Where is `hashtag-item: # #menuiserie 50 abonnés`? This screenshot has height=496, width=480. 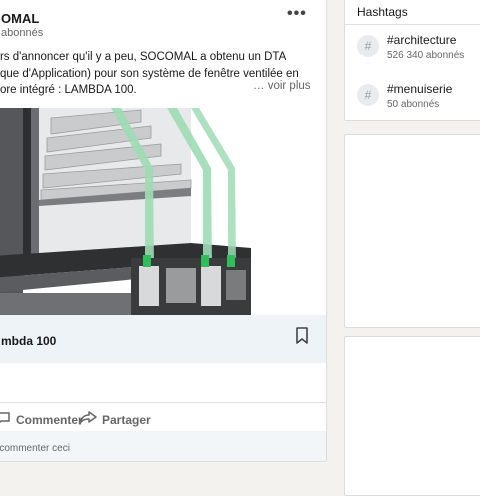
hashtag-item: # #menuiserie 50 abonnés is located at coordinates (404, 96).